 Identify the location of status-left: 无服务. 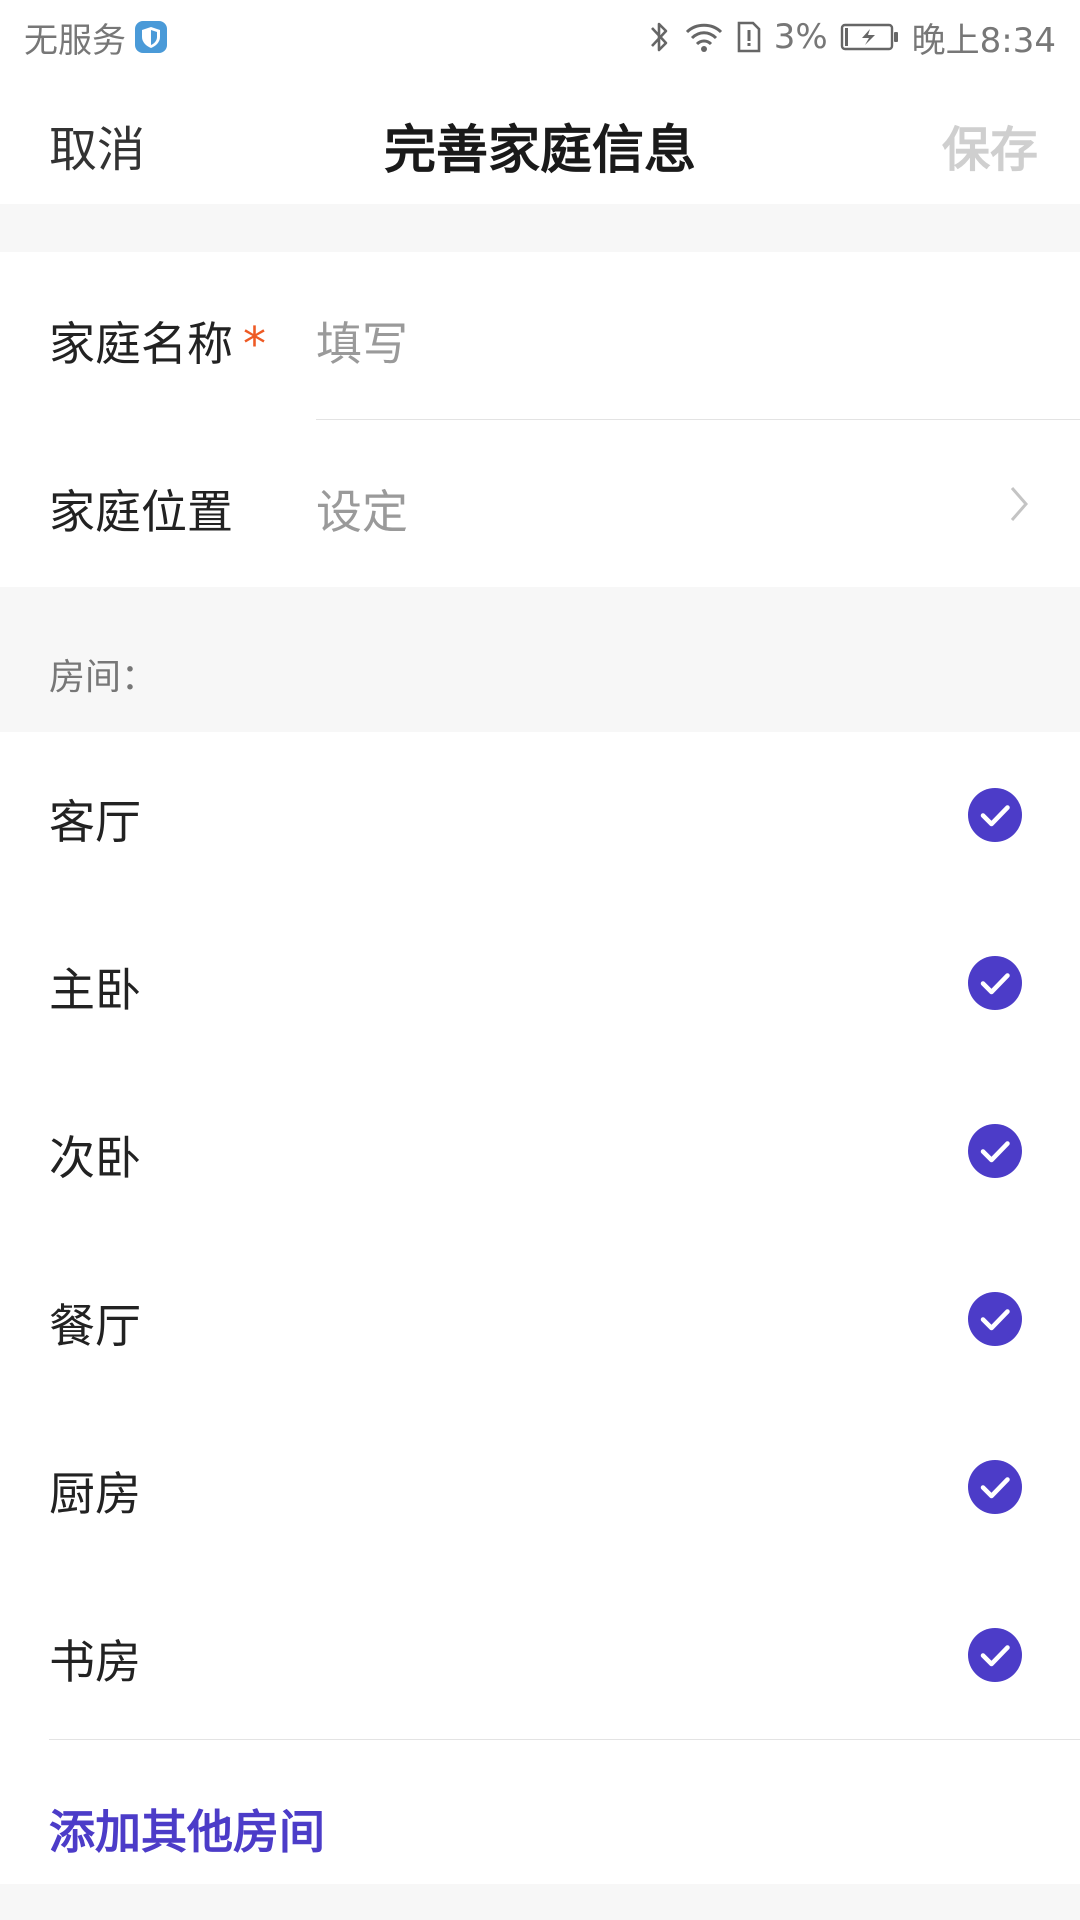
(96, 37).